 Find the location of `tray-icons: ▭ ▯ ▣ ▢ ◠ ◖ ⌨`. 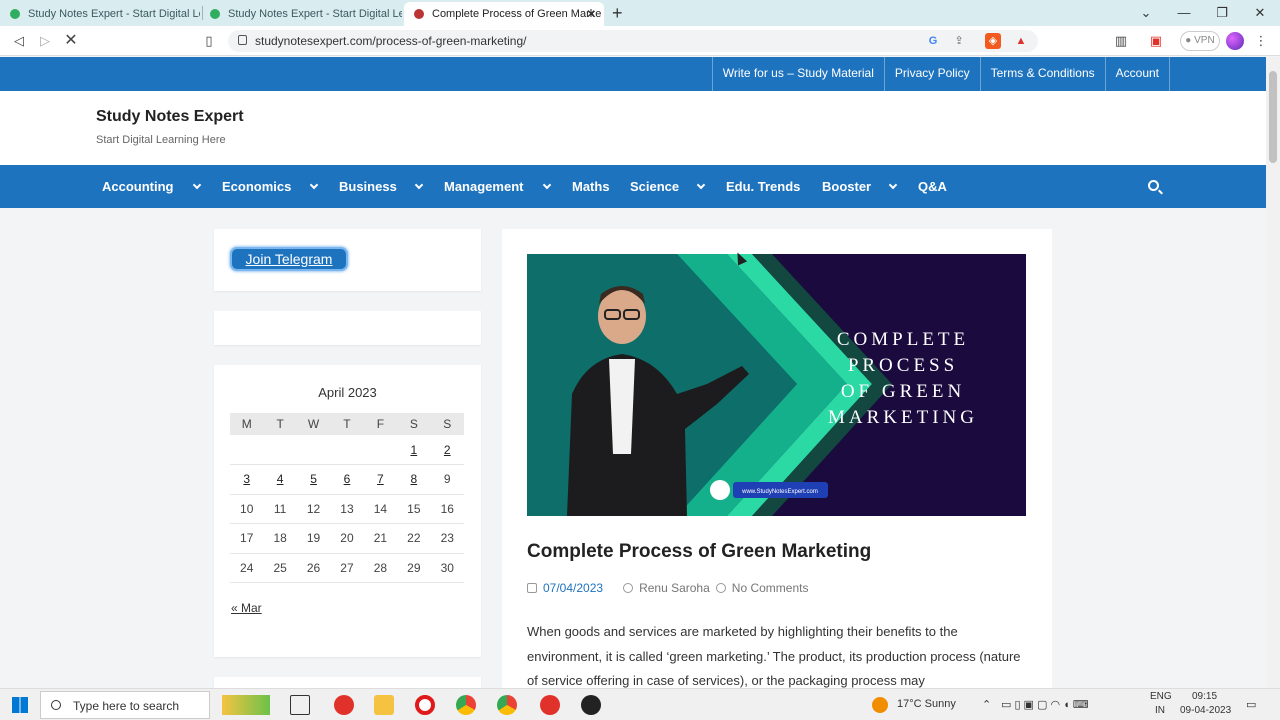

tray-icons: ▭ ▯ ▣ ▢ ◠ ◖ ⌨ is located at coordinates (1045, 704).